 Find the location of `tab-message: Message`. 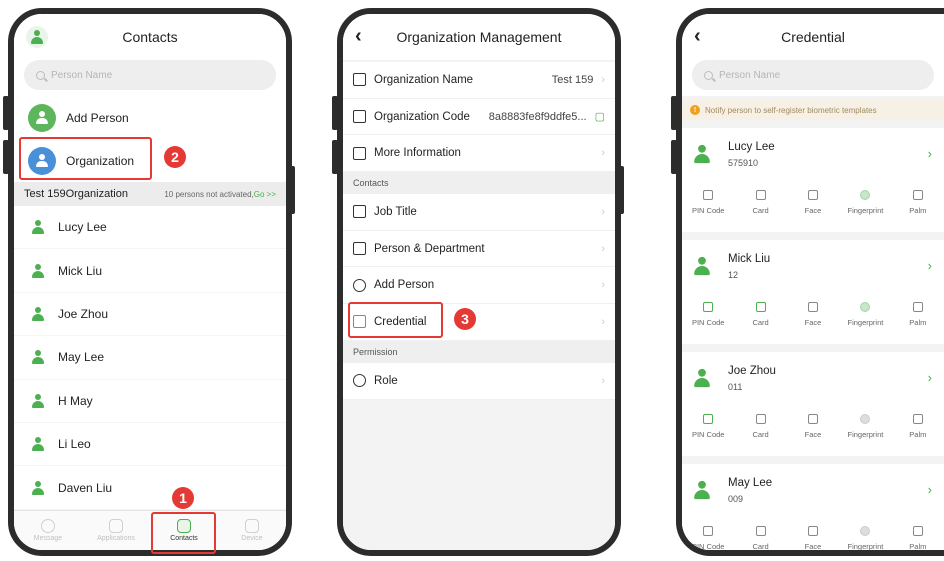

tab-message: Message is located at coordinates (48, 530).